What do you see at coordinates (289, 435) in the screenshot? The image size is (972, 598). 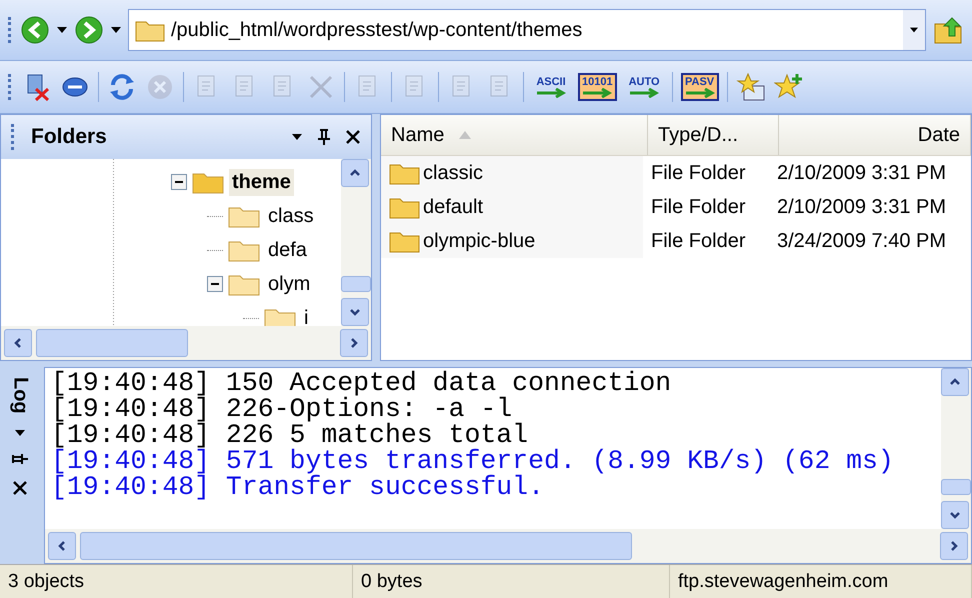 I see `log-line: [19:40:48] 226 5 matches total` at bounding box center [289, 435].